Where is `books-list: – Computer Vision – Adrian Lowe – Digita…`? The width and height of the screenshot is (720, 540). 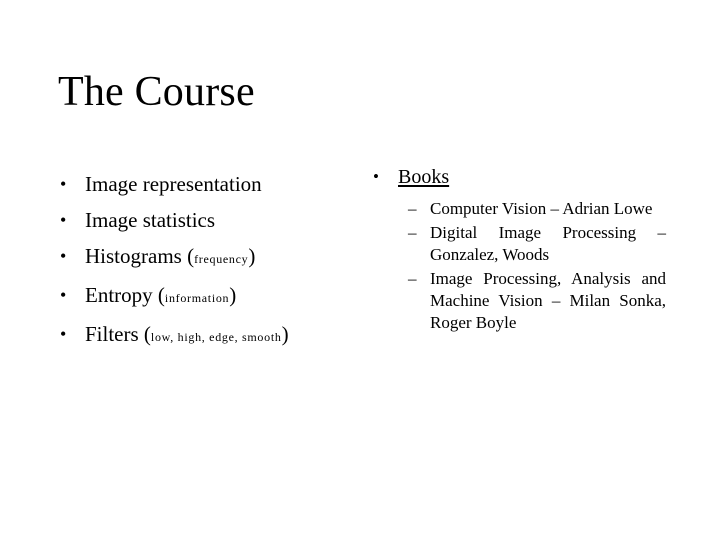 books-list: – Computer Vision – Adrian Lowe – Digita… is located at coordinates (516, 266).